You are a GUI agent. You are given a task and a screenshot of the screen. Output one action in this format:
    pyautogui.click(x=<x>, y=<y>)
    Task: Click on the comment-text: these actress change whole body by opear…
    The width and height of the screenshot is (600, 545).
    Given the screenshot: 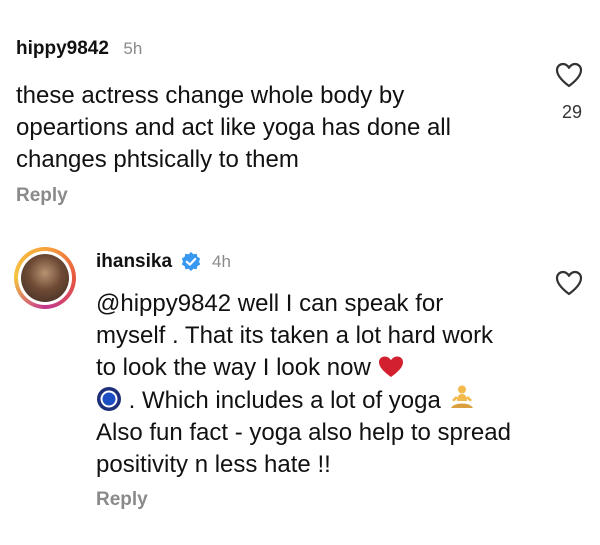 What is the action you would take?
    pyautogui.click(x=233, y=127)
    